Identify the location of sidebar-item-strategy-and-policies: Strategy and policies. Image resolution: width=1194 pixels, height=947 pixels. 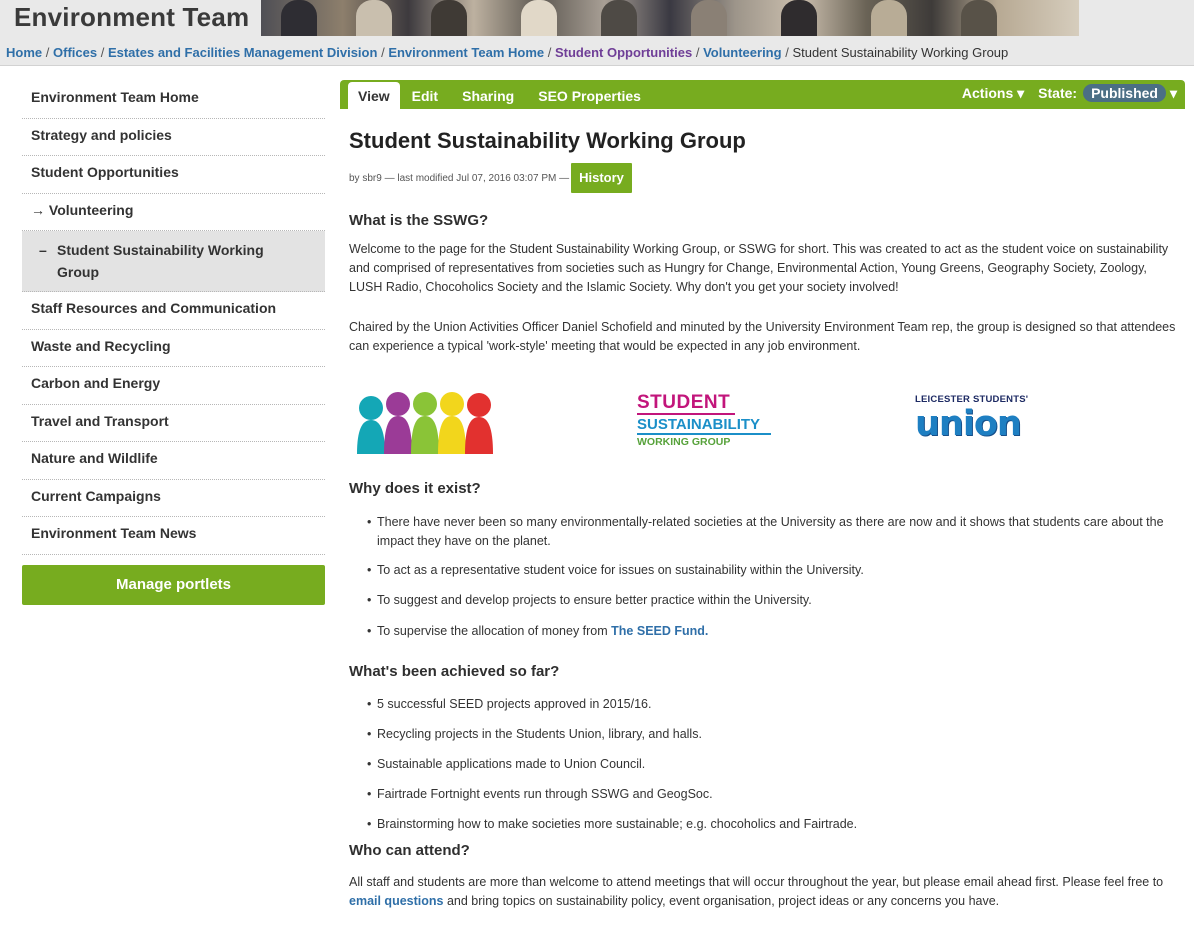
(173, 137).